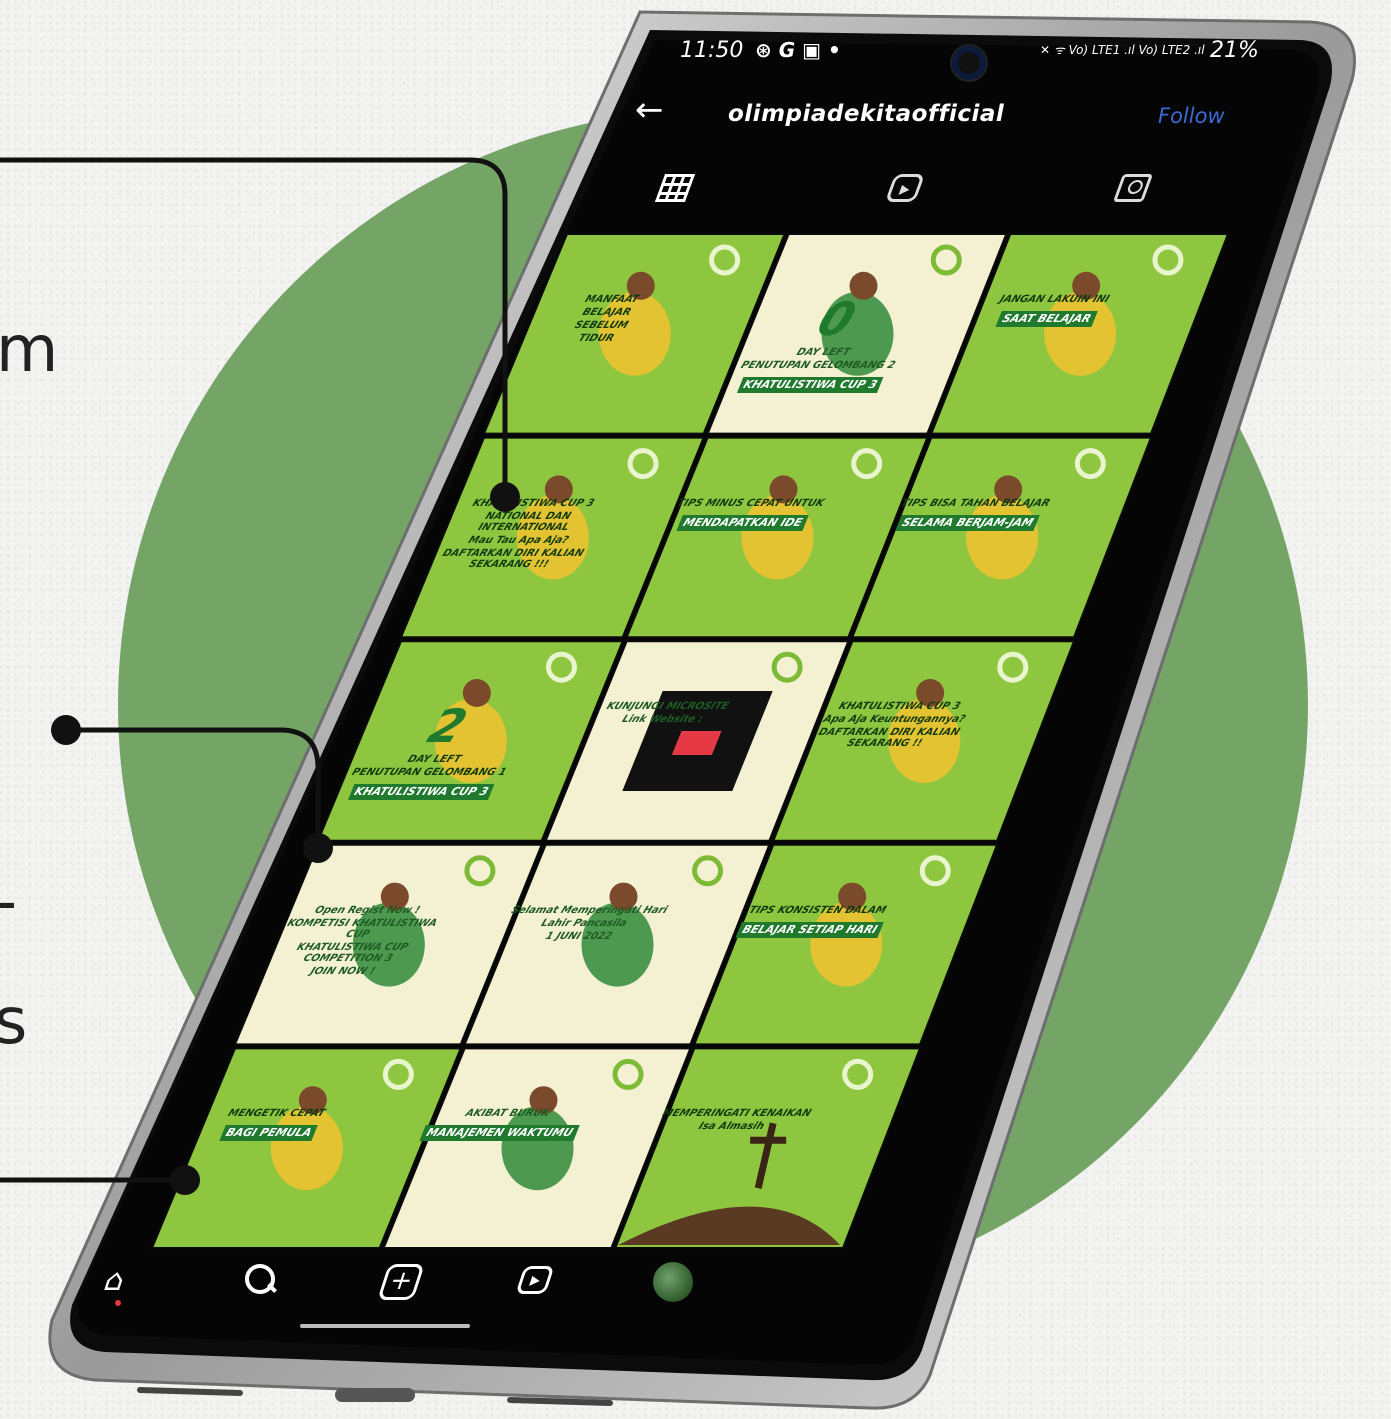  Describe the element at coordinates (712, 50) in the screenshot. I see `status-time: 11:50` at that location.